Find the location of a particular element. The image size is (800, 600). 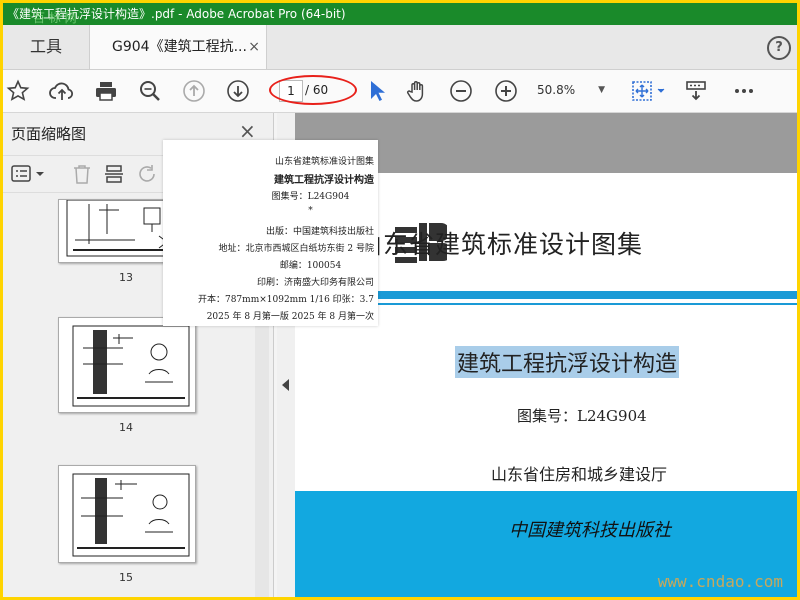

atlas-number: 图集号：L24G904 is located at coordinates (582, 416).